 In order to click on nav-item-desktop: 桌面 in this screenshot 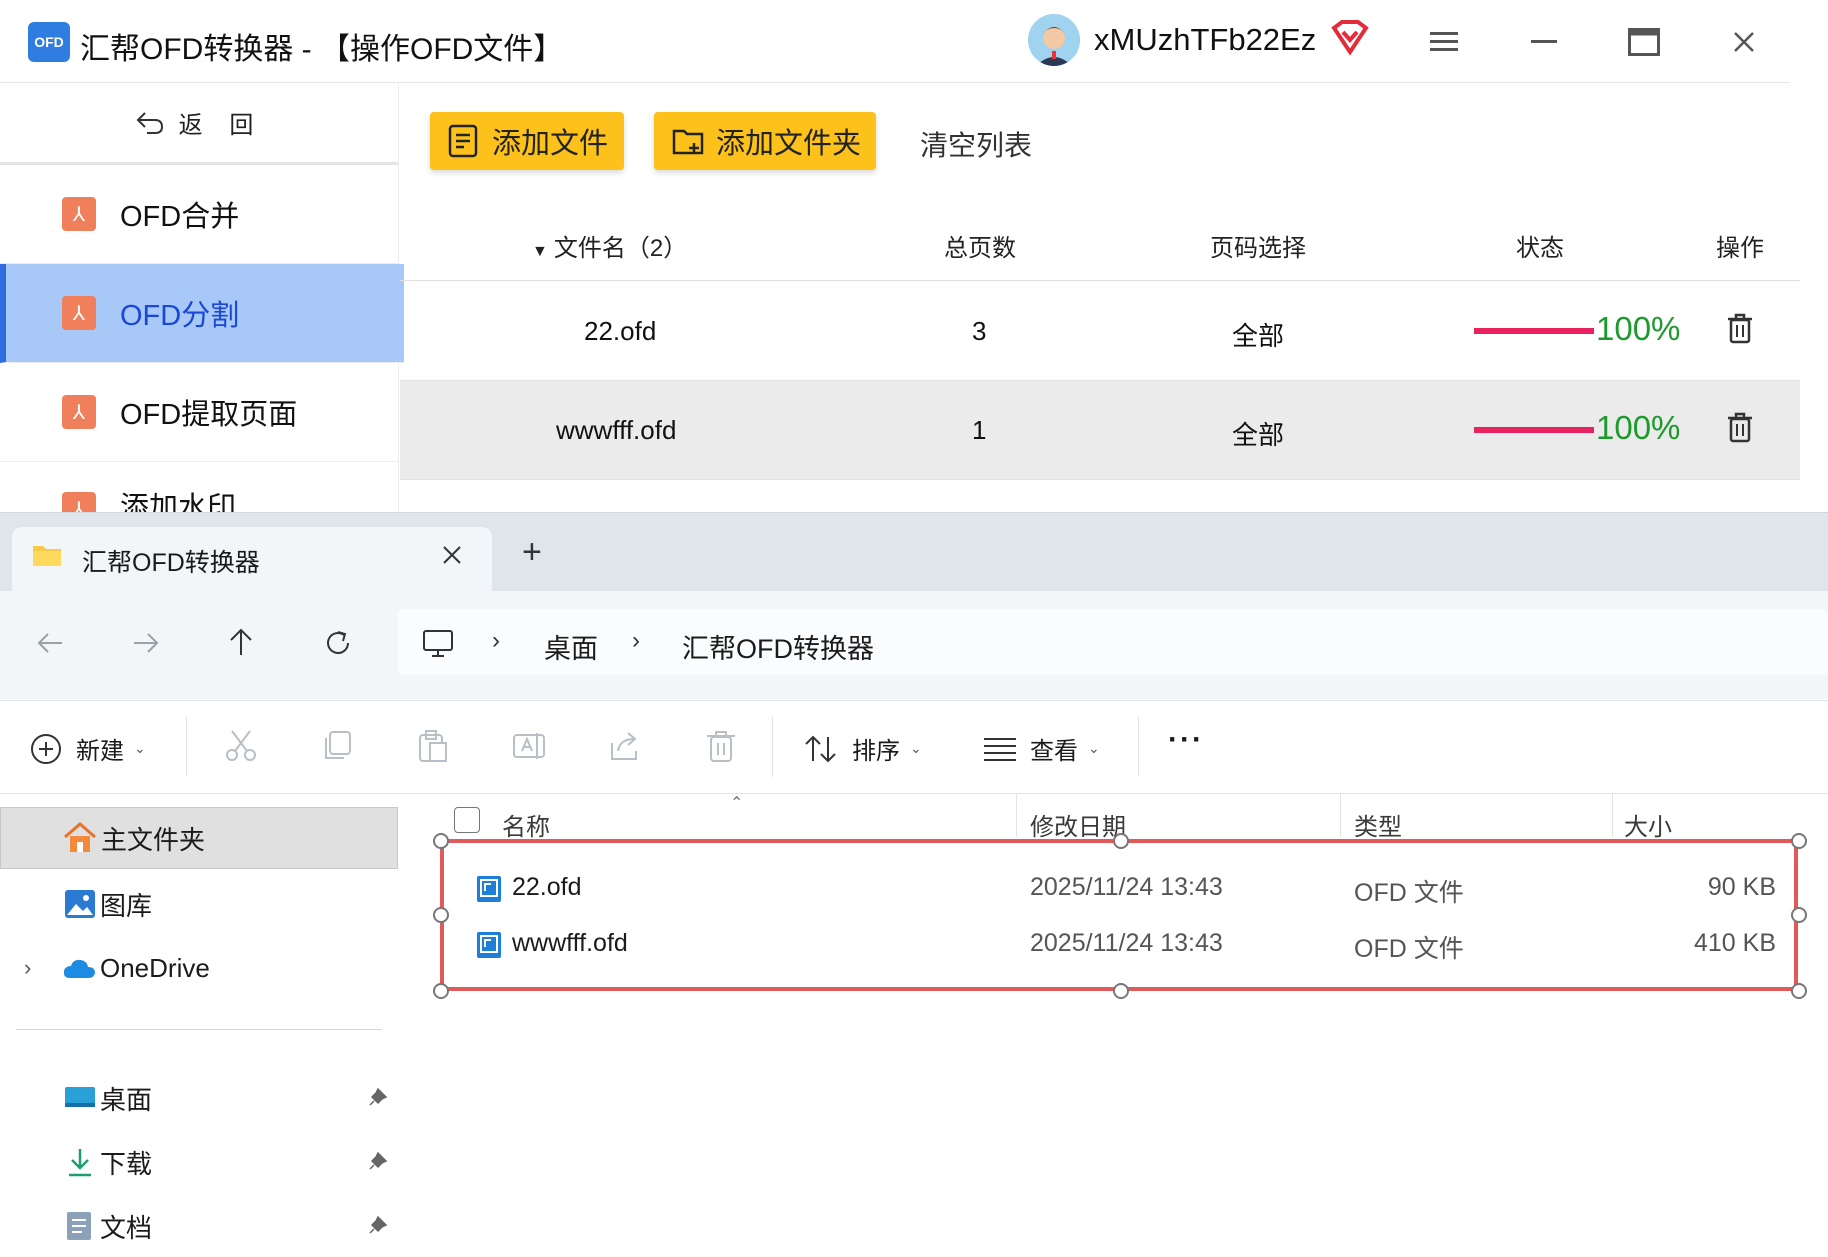, I will do `click(199, 1098)`.